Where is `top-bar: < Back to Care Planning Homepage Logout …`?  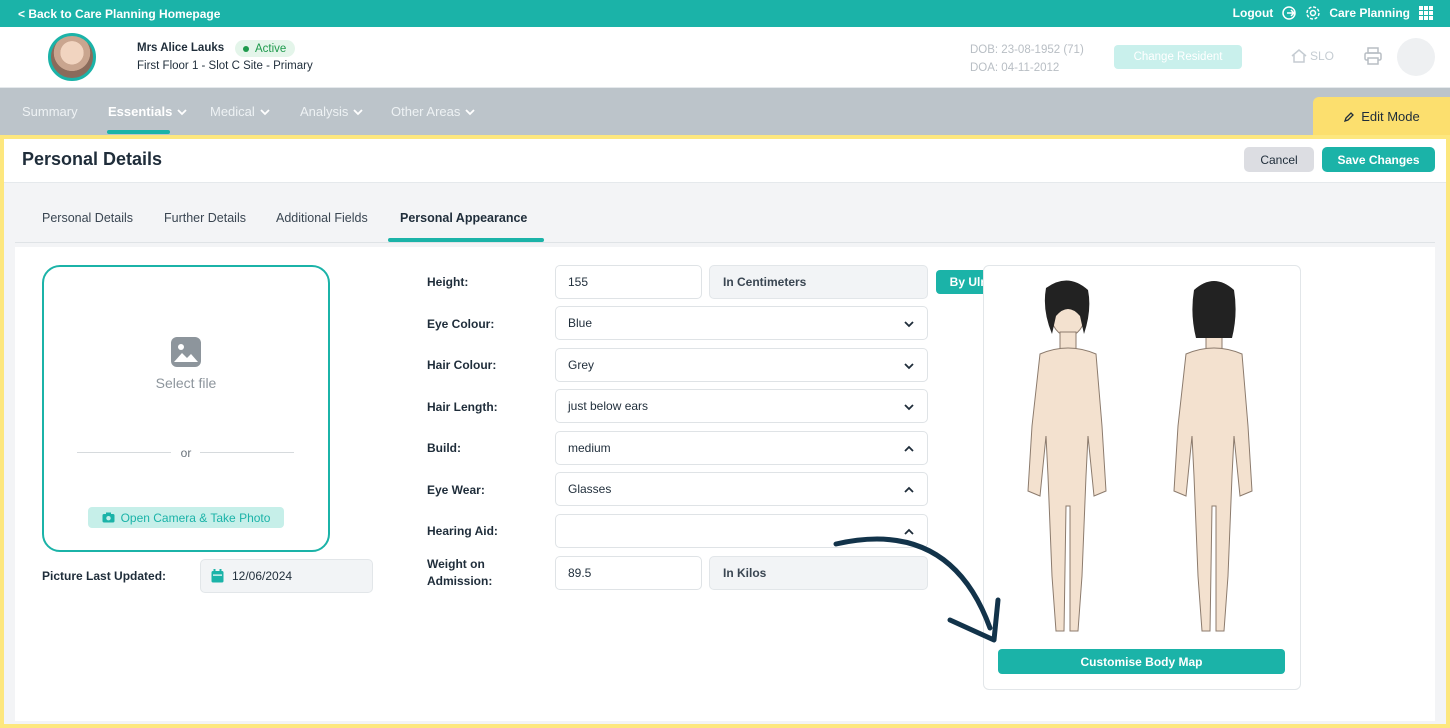
top-bar: < Back to Care Planning Homepage Logout … is located at coordinates (725, 13).